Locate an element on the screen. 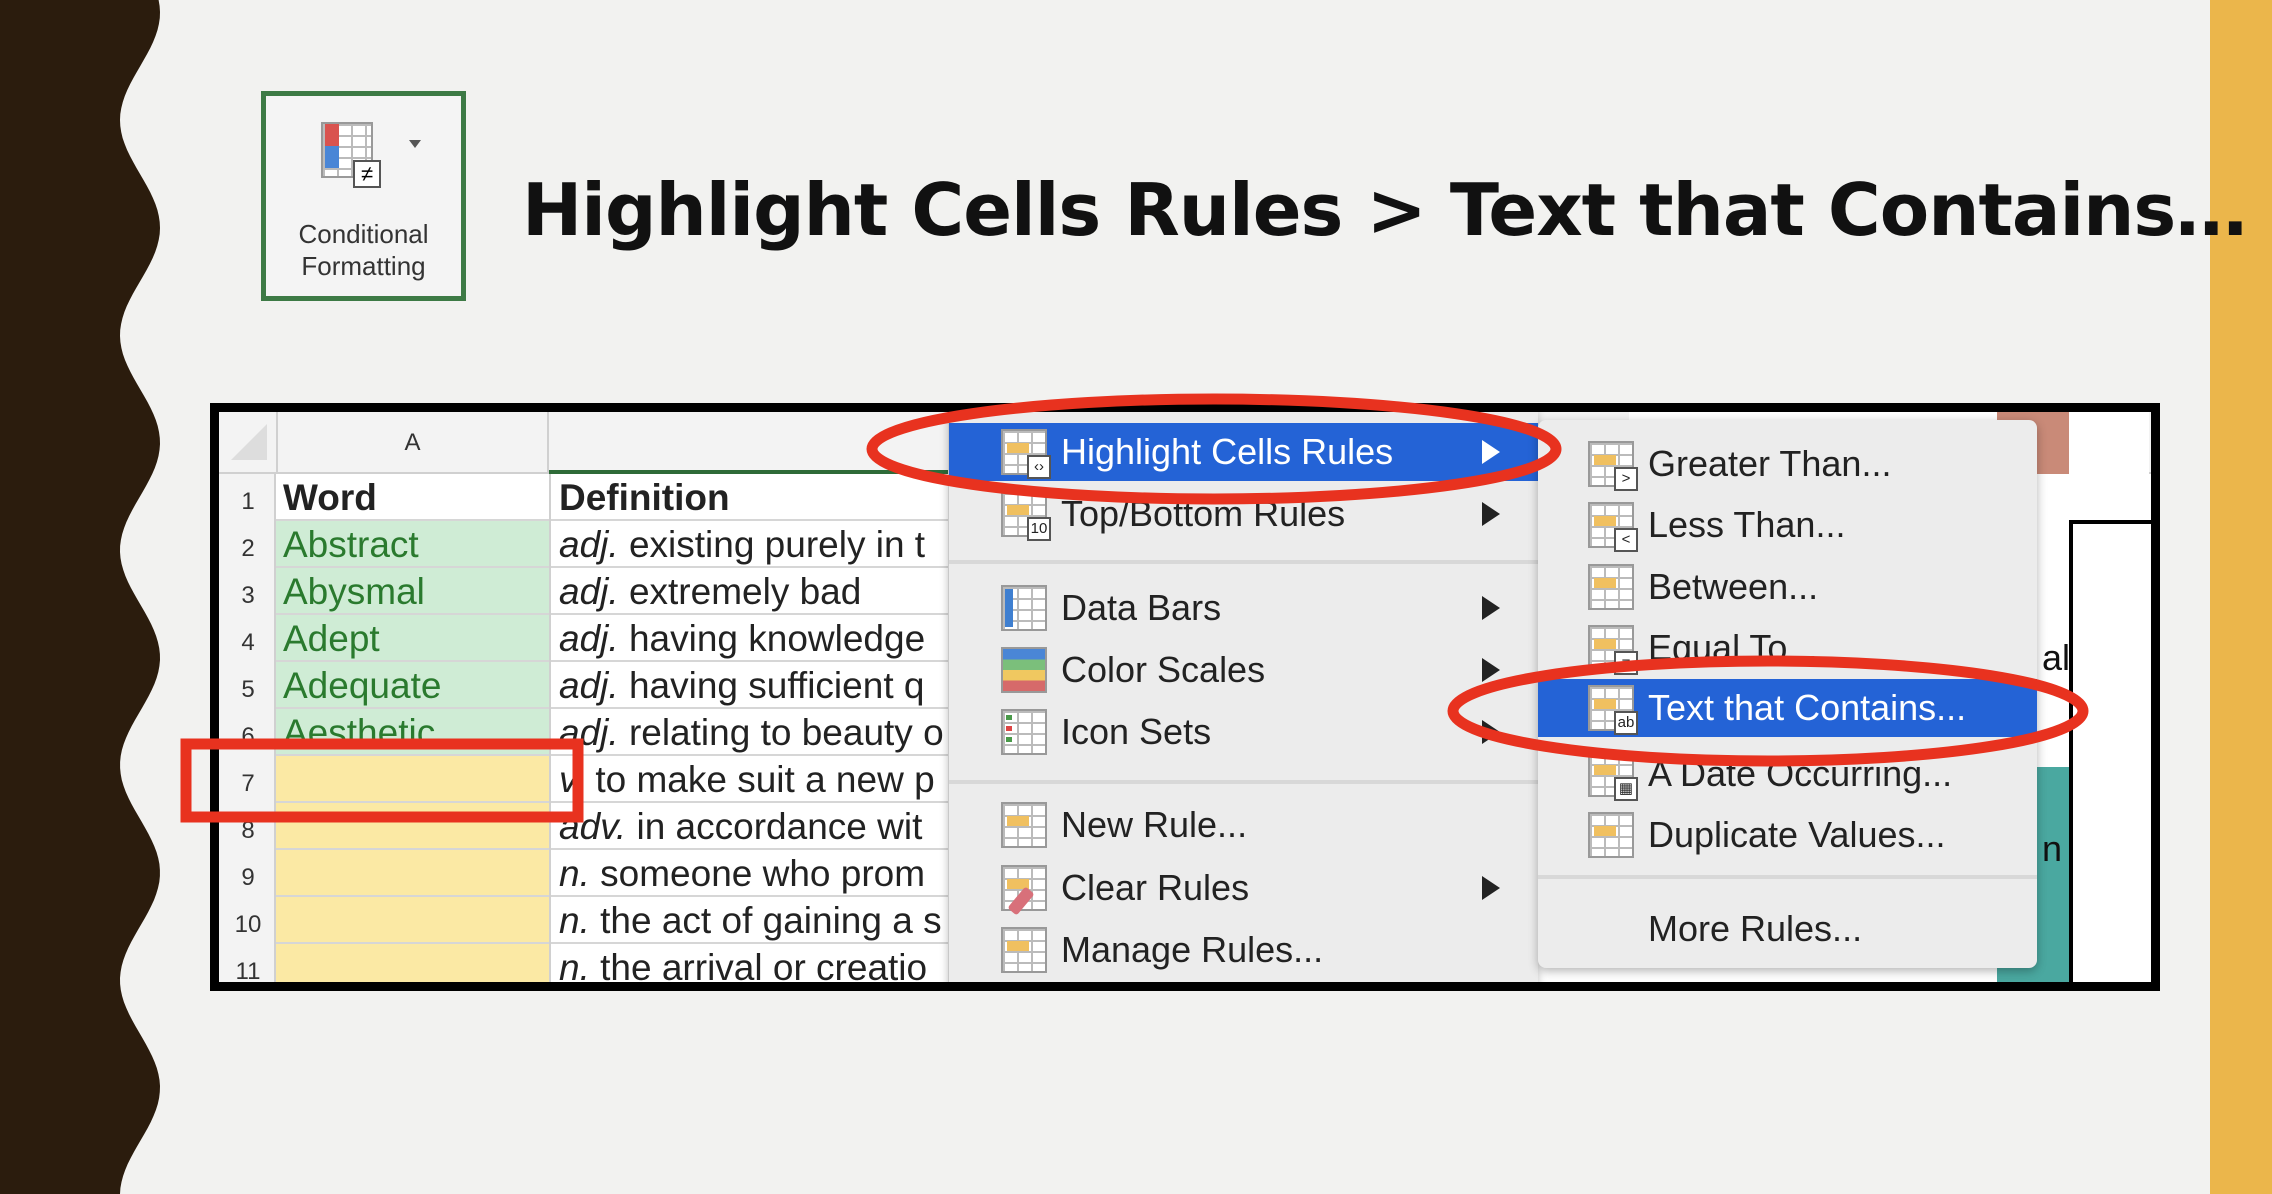  definition-text: having sufficient q is located at coordinates (776, 685).